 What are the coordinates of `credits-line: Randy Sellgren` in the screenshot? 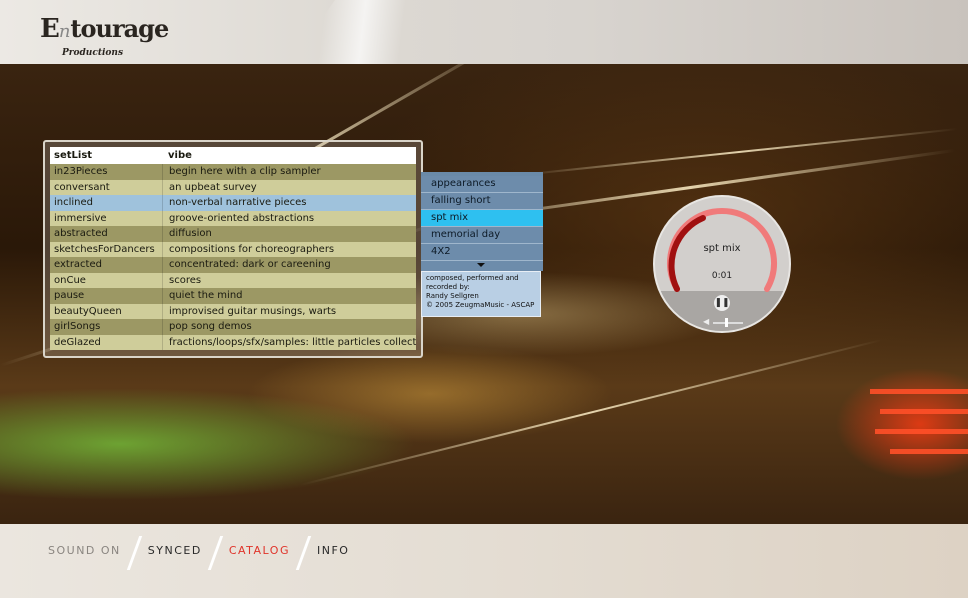 It's located at (452, 296).